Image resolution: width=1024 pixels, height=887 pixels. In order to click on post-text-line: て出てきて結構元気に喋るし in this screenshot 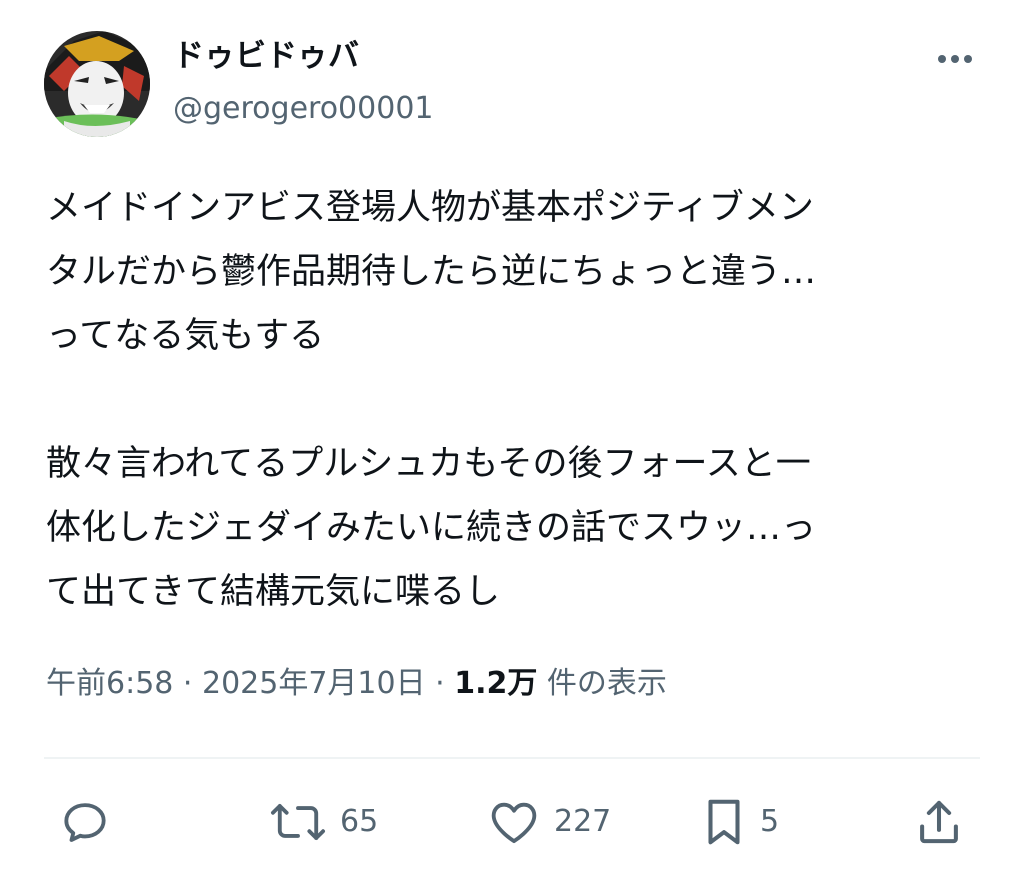, I will do `click(273, 592)`.